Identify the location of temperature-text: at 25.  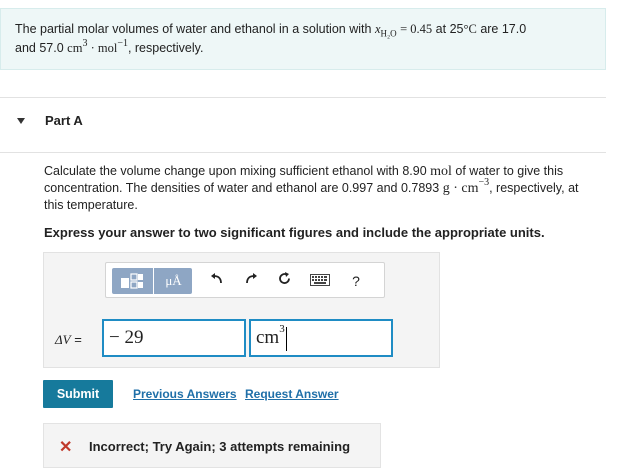
(449, 29).